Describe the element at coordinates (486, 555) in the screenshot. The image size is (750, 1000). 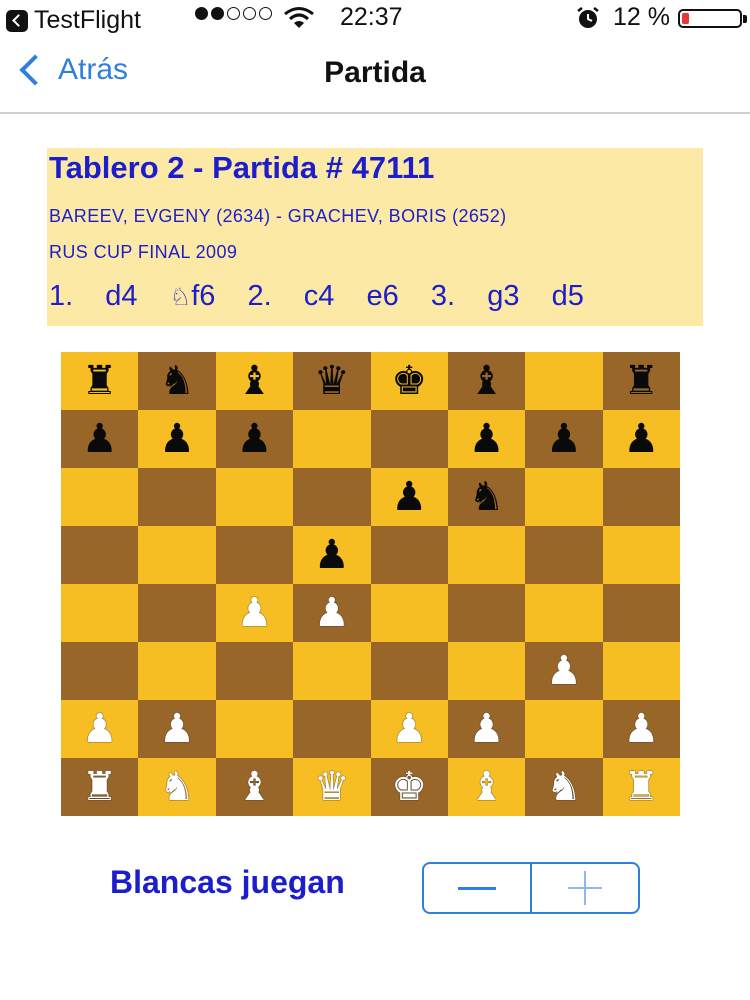
I see `square-f5` at that location.